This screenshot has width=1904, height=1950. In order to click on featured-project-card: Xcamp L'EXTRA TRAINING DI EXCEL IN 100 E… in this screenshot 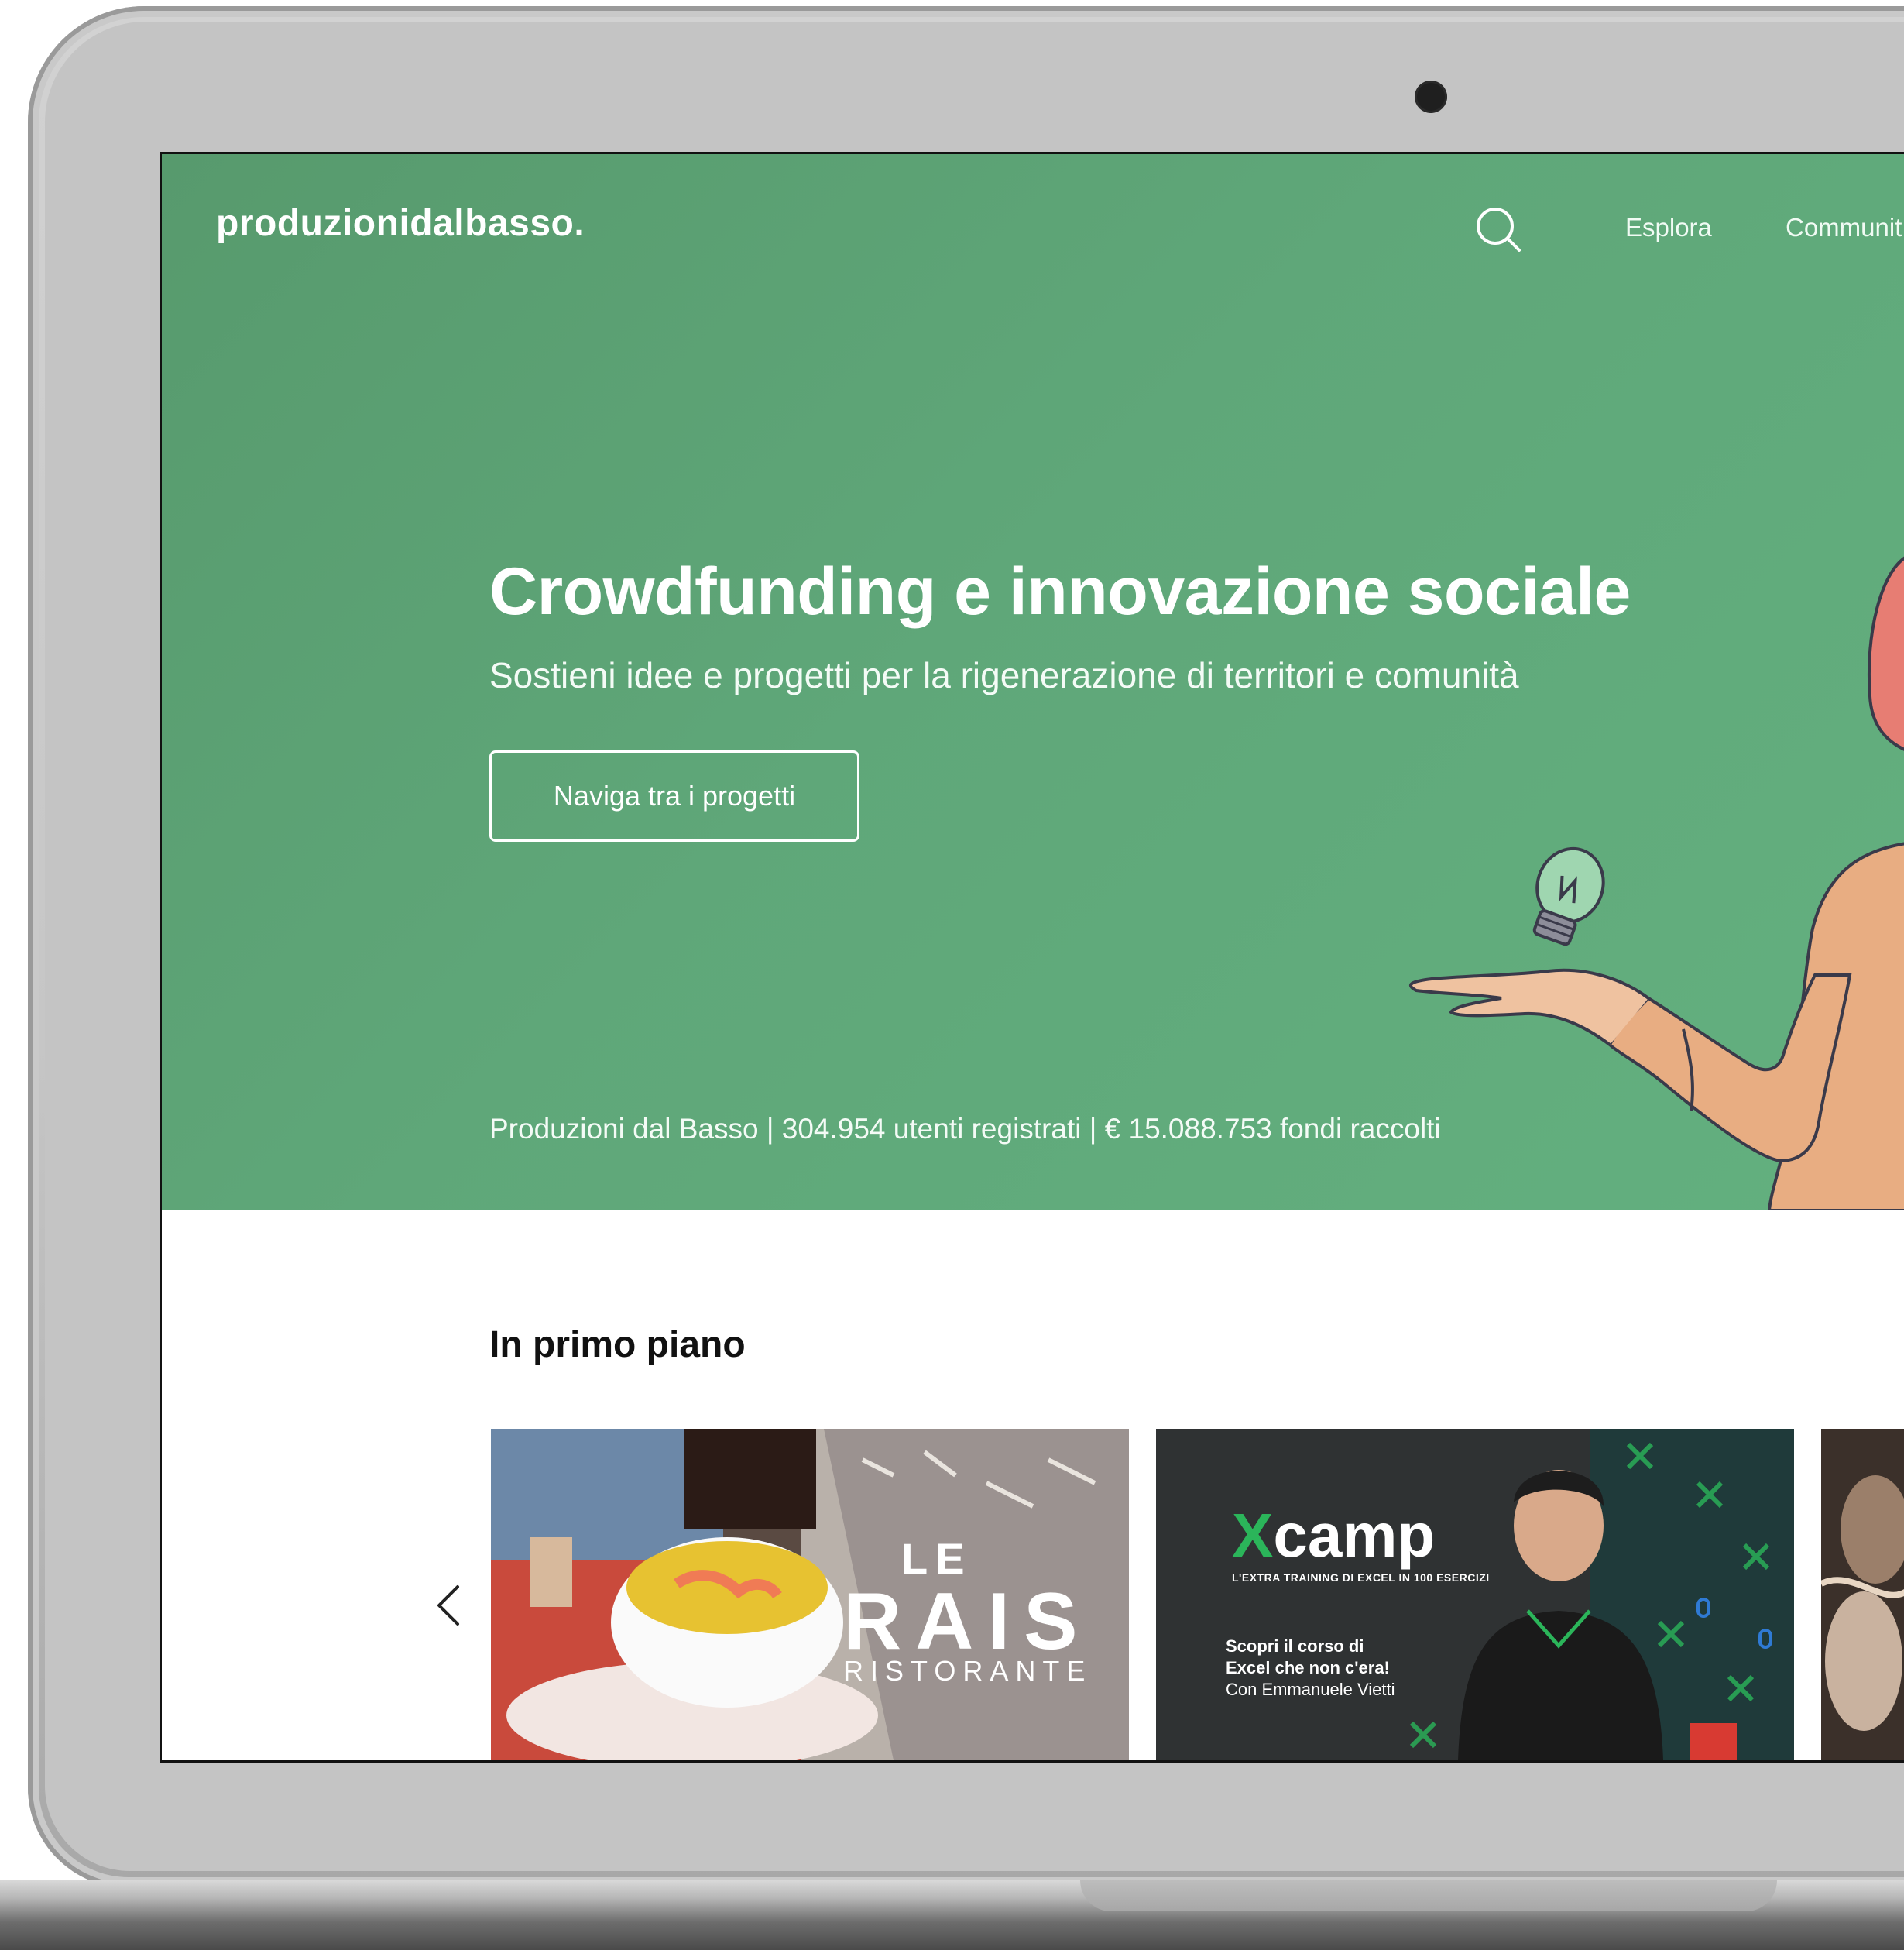, I will do `click(1475, 1594)`.